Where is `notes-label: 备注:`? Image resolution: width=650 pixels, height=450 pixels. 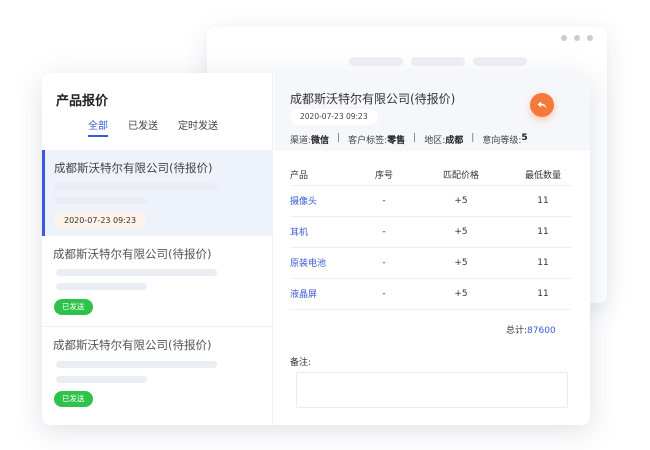 notes-label: 备注: is located at coordinates (301, 363).